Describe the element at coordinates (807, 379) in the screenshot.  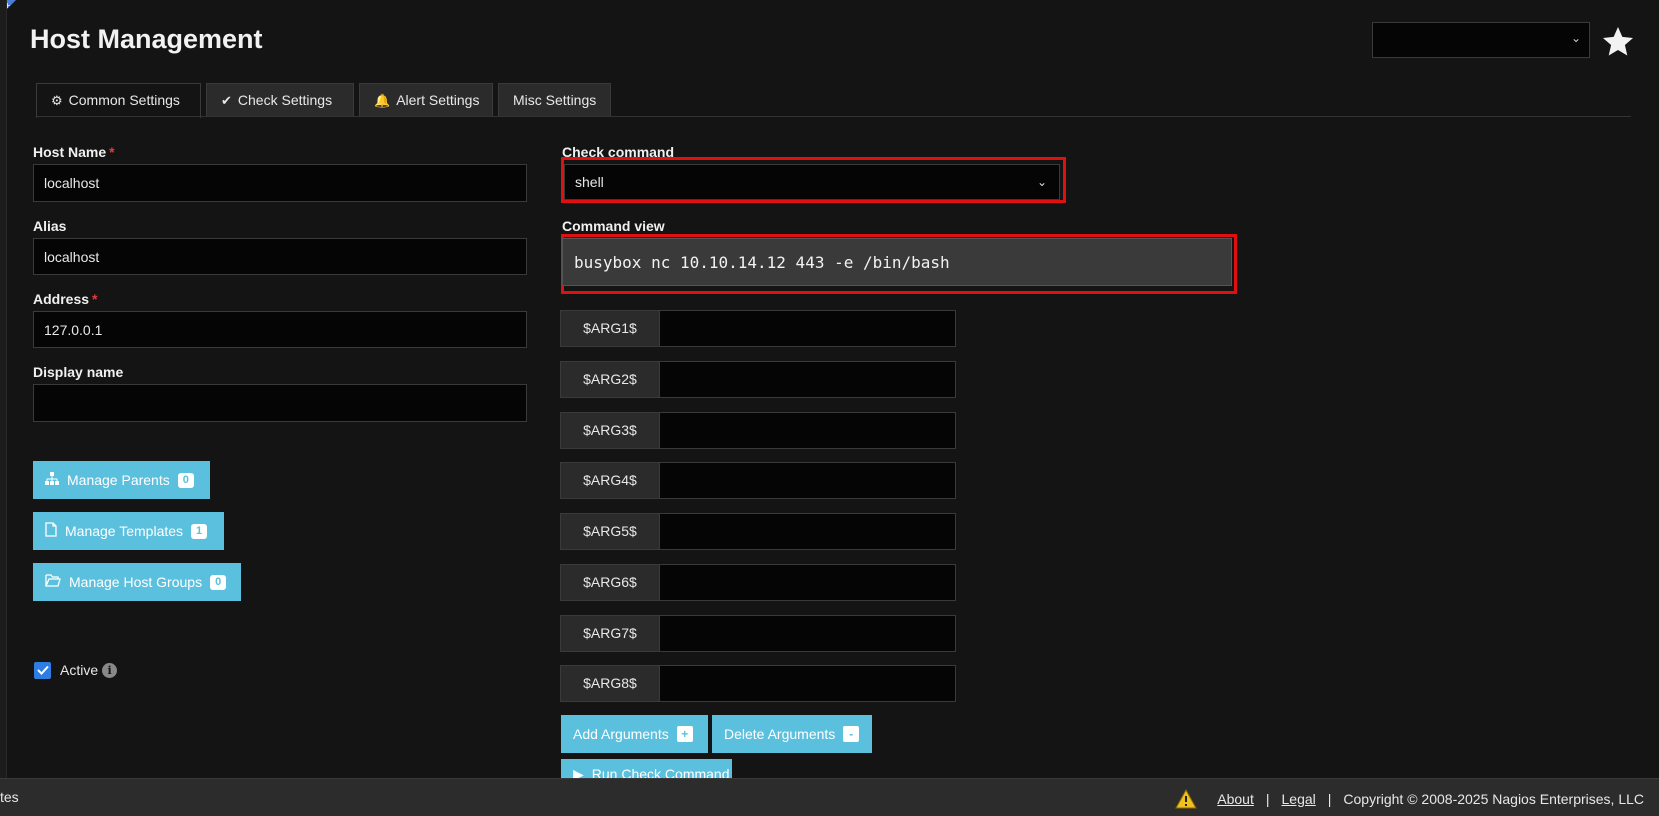
I see `arg2-input` at that location.